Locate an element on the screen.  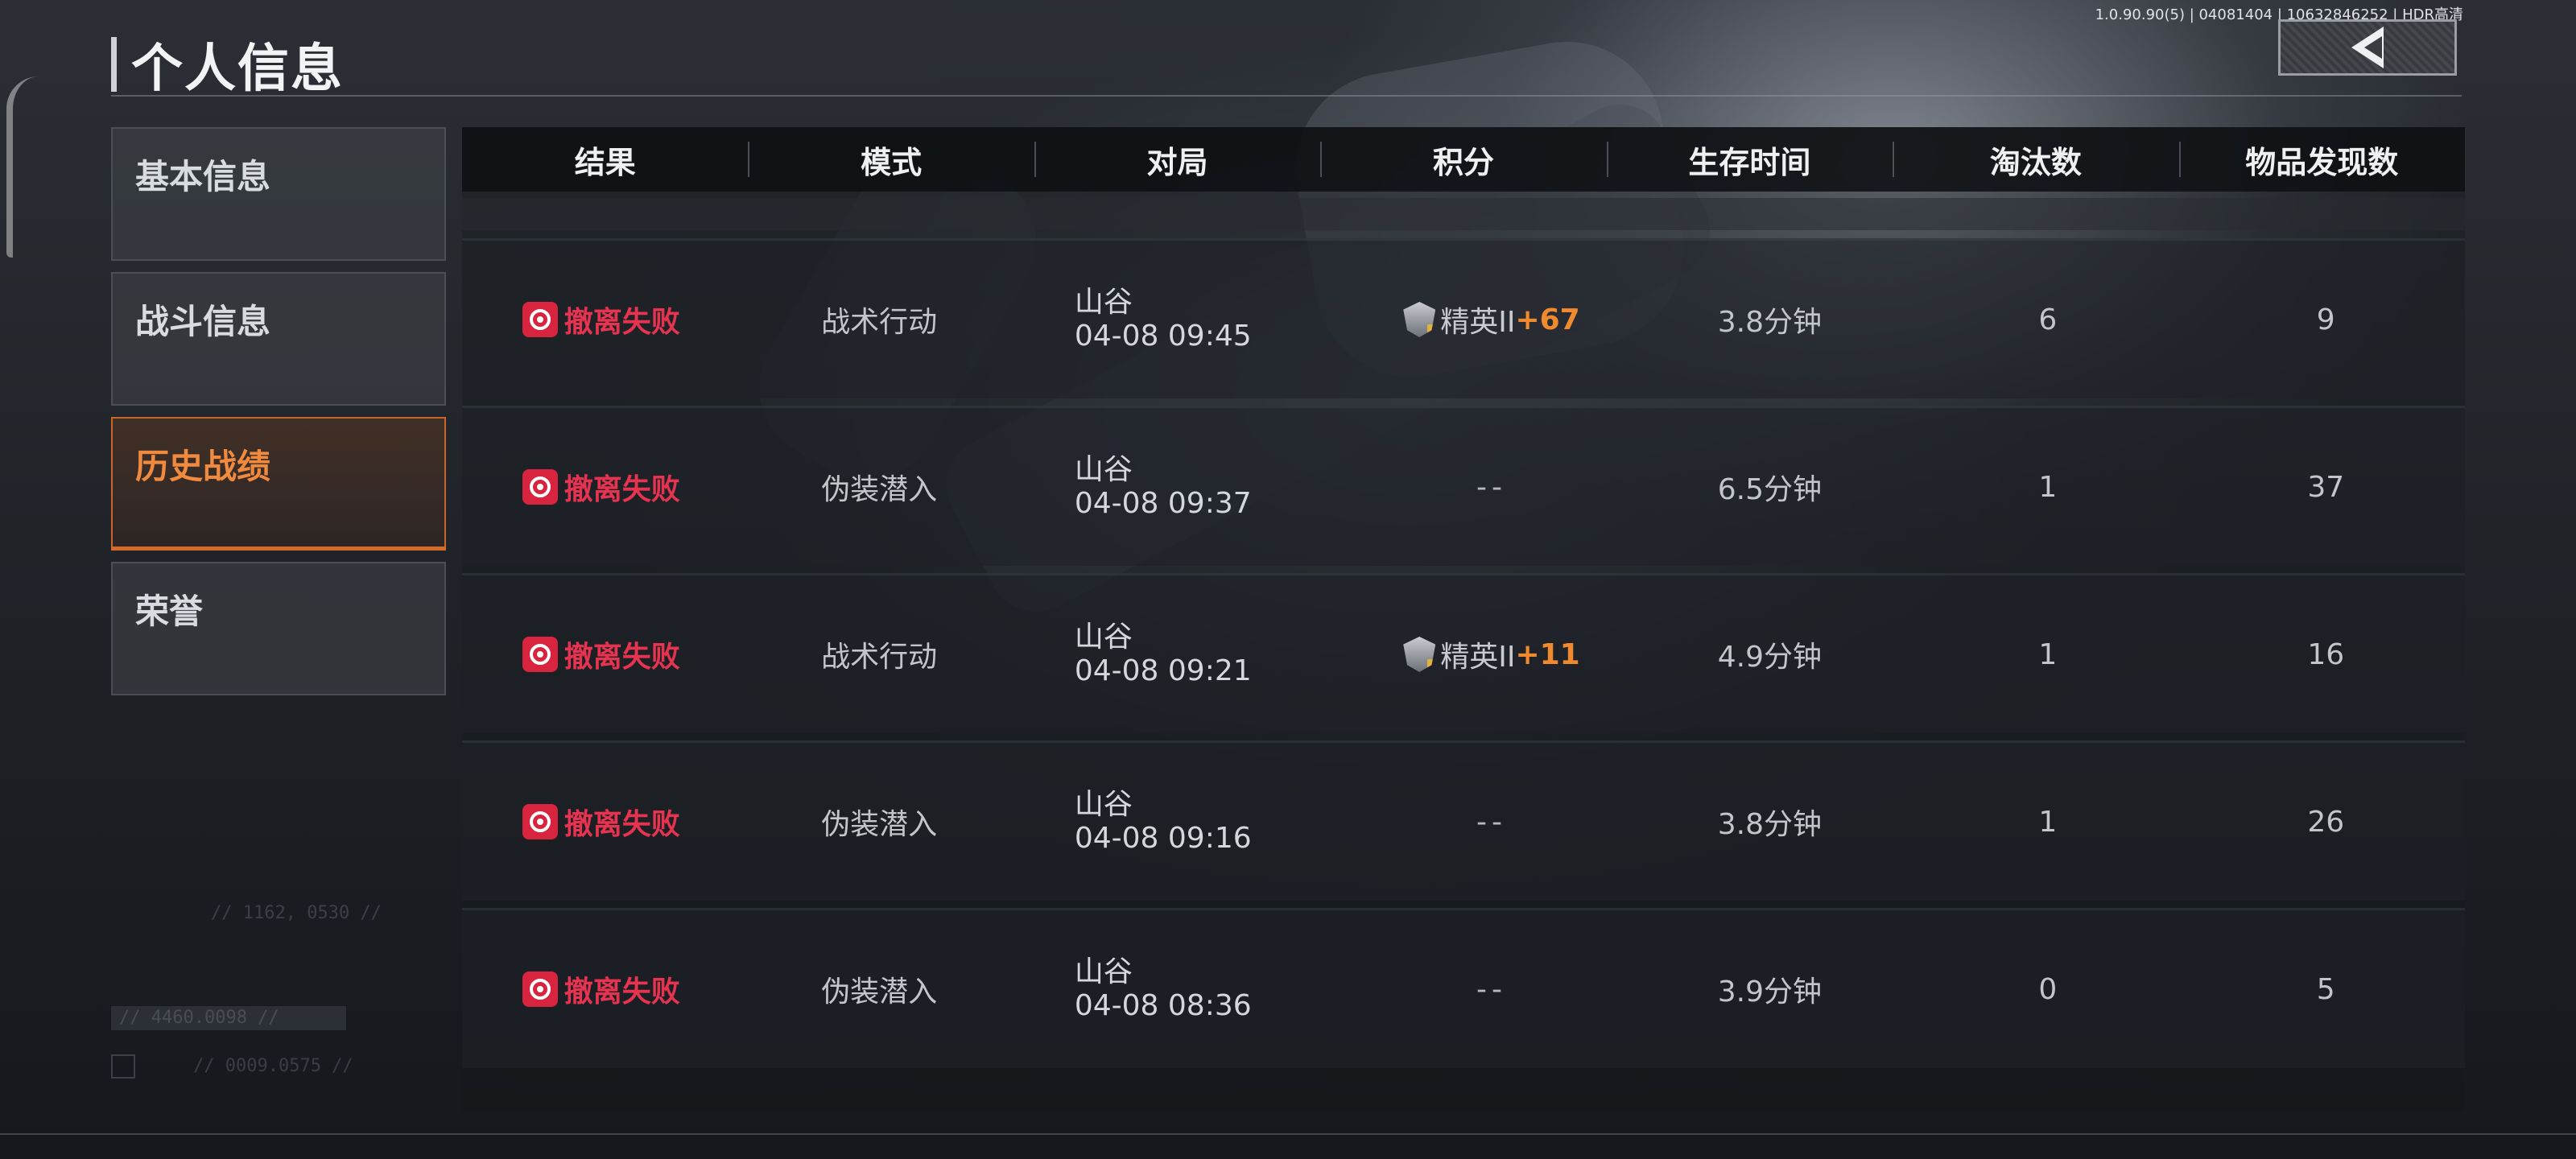
match-time: 04-08 09:21 is located at coordinates (1163, 670).